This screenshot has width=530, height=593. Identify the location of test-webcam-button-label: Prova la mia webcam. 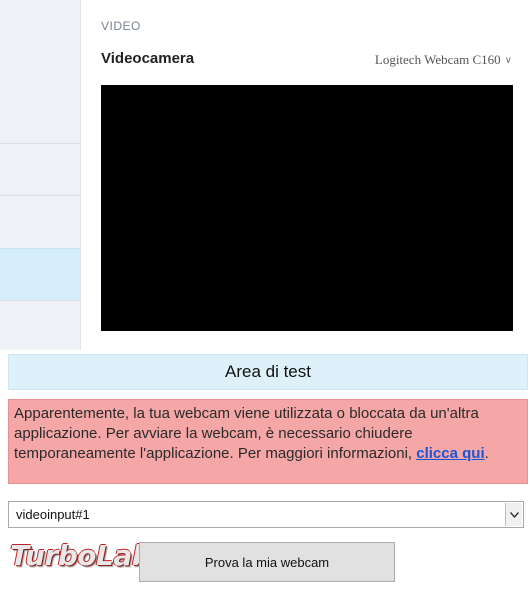
(267, 562).